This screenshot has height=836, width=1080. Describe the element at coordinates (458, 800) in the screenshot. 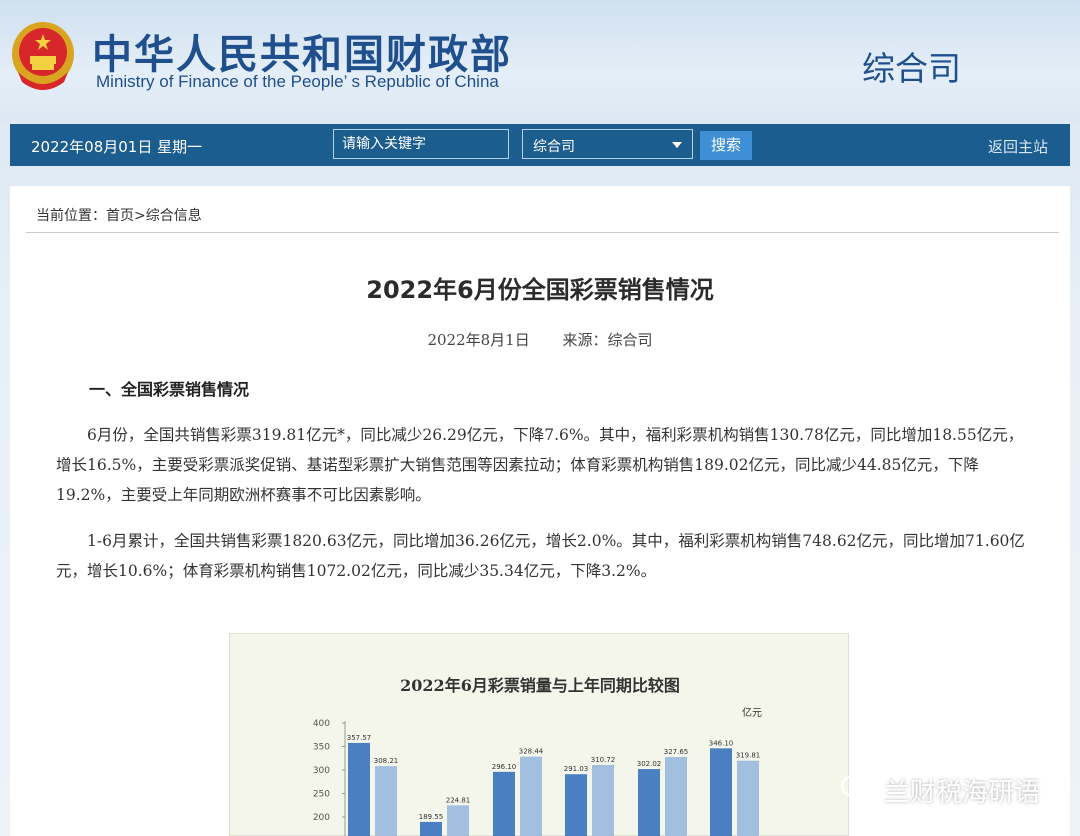

I see `bar-data-label: 224.81` at that location.